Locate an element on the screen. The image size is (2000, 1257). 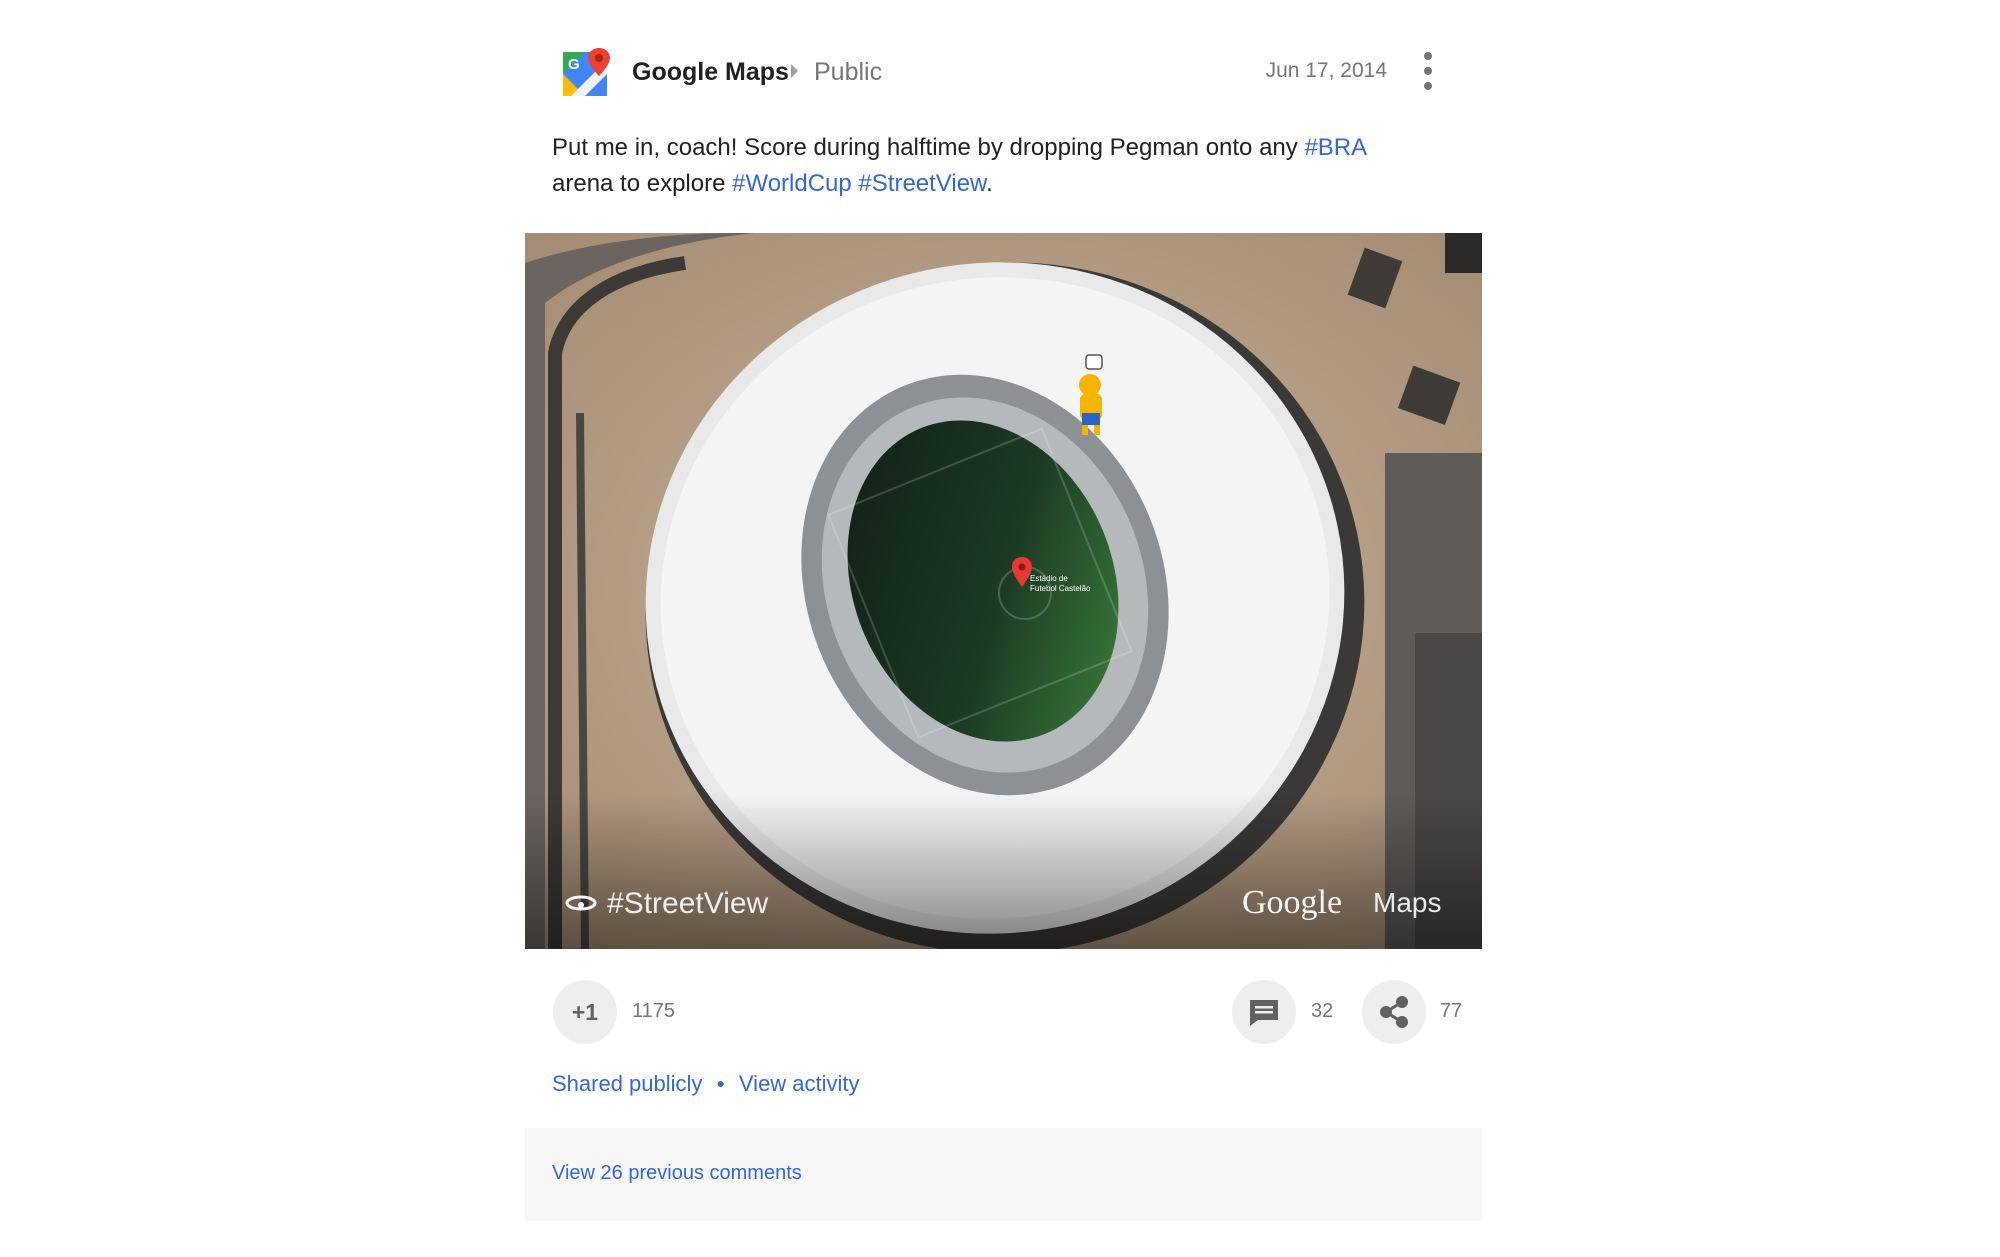
comment-count: 32 is located at coordinates (1322, 1011).